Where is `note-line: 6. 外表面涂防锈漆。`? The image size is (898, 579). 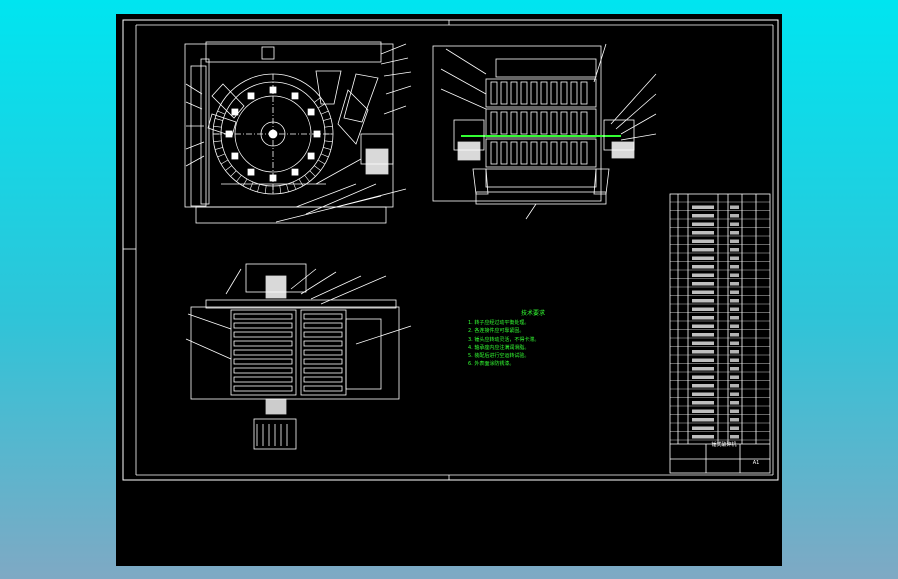 note-line: 6. 外表面涂防锈漆。 is located at coordinates (491, 364).